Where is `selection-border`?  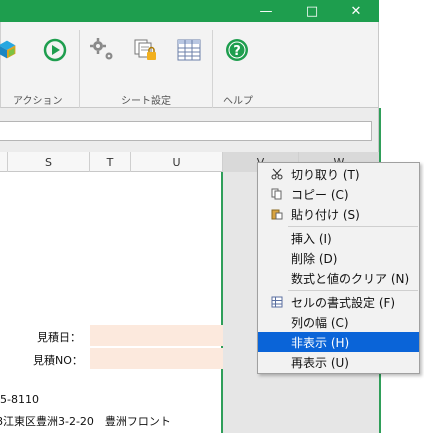
selection-border is located at coordinates (222, 302).